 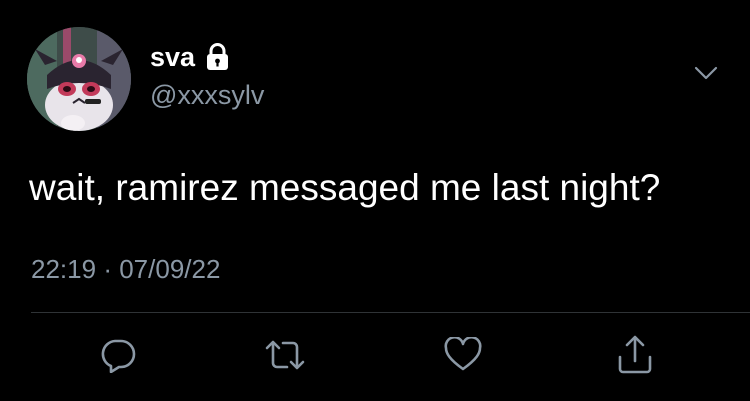 I want to click on share-icon, so click(x=635, y=354).